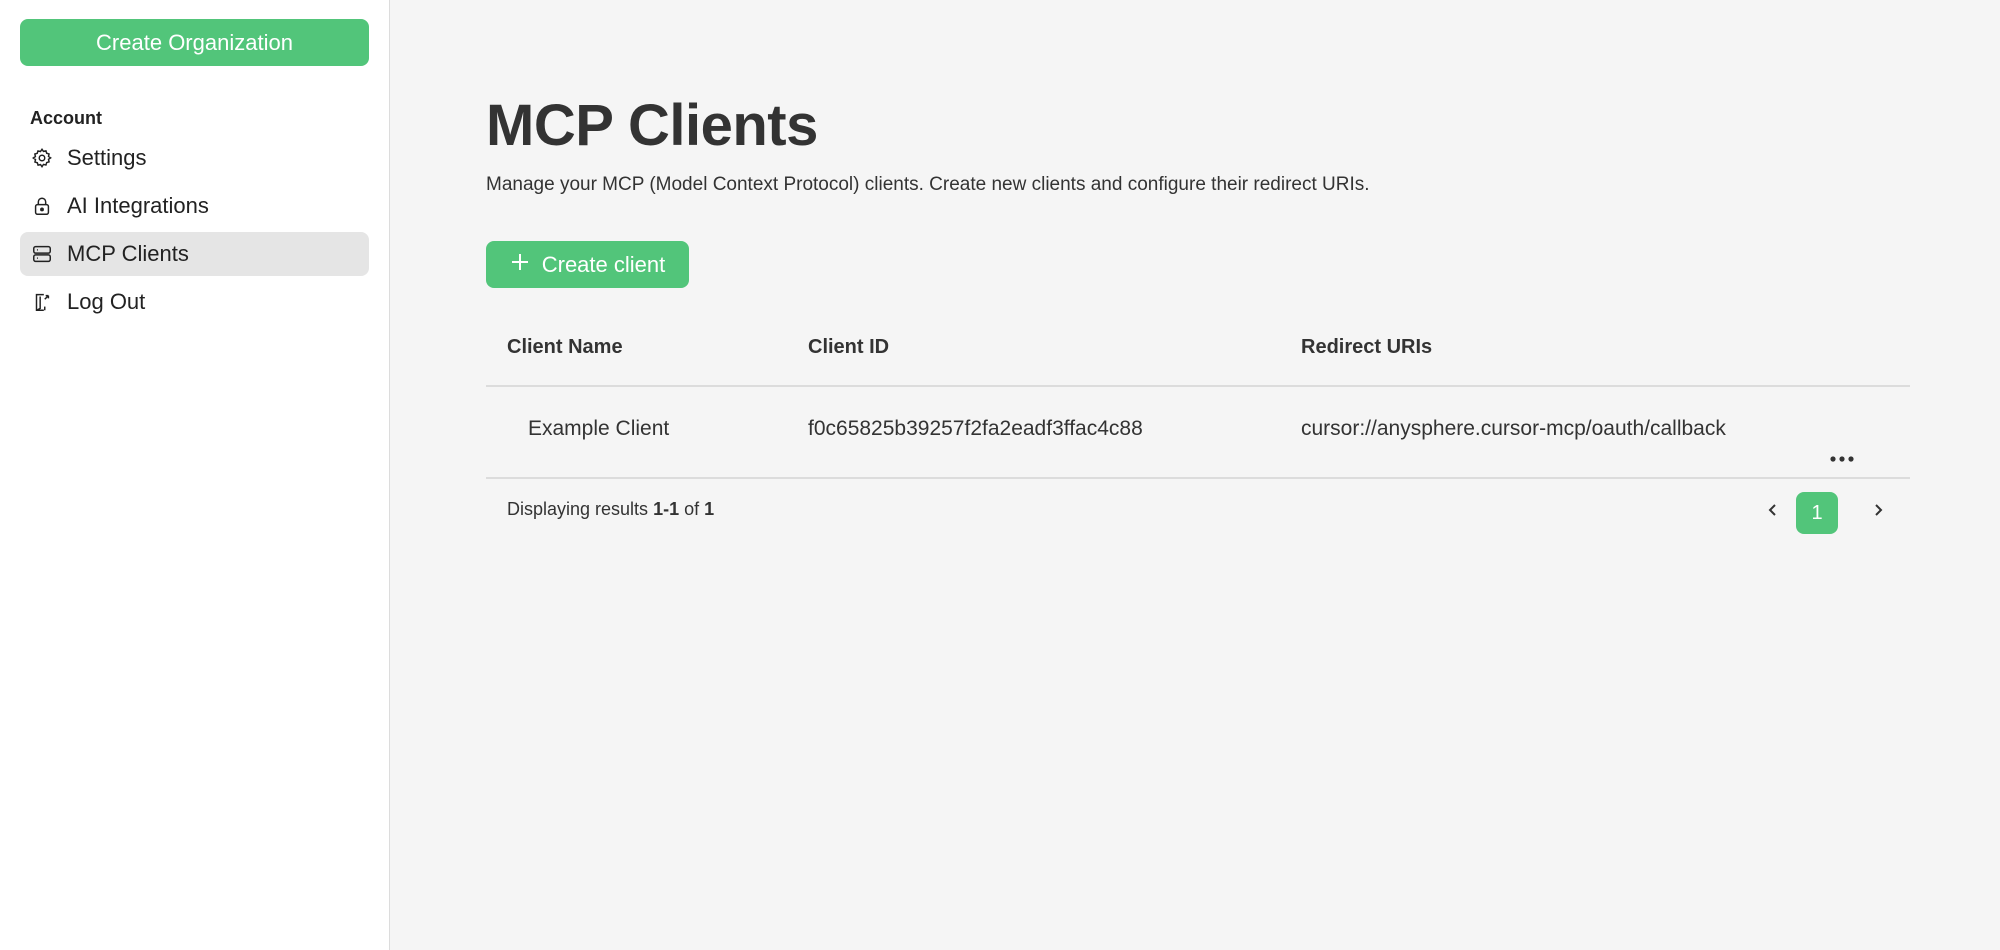  Describe the element at coordinates (107, 157) in the screenshot. I see `sidebar-item-label: Settings` at that location.